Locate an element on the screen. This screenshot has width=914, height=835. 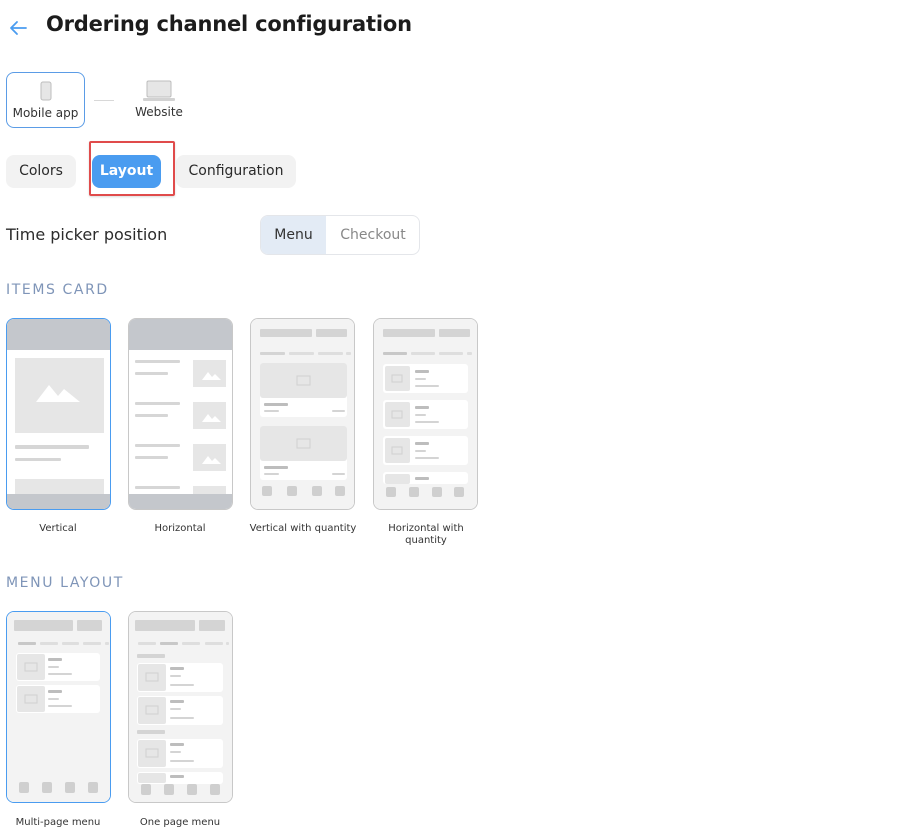
horizontal-quantity-option-label: Horizontal with quantity is located at coordinates (426, 534).